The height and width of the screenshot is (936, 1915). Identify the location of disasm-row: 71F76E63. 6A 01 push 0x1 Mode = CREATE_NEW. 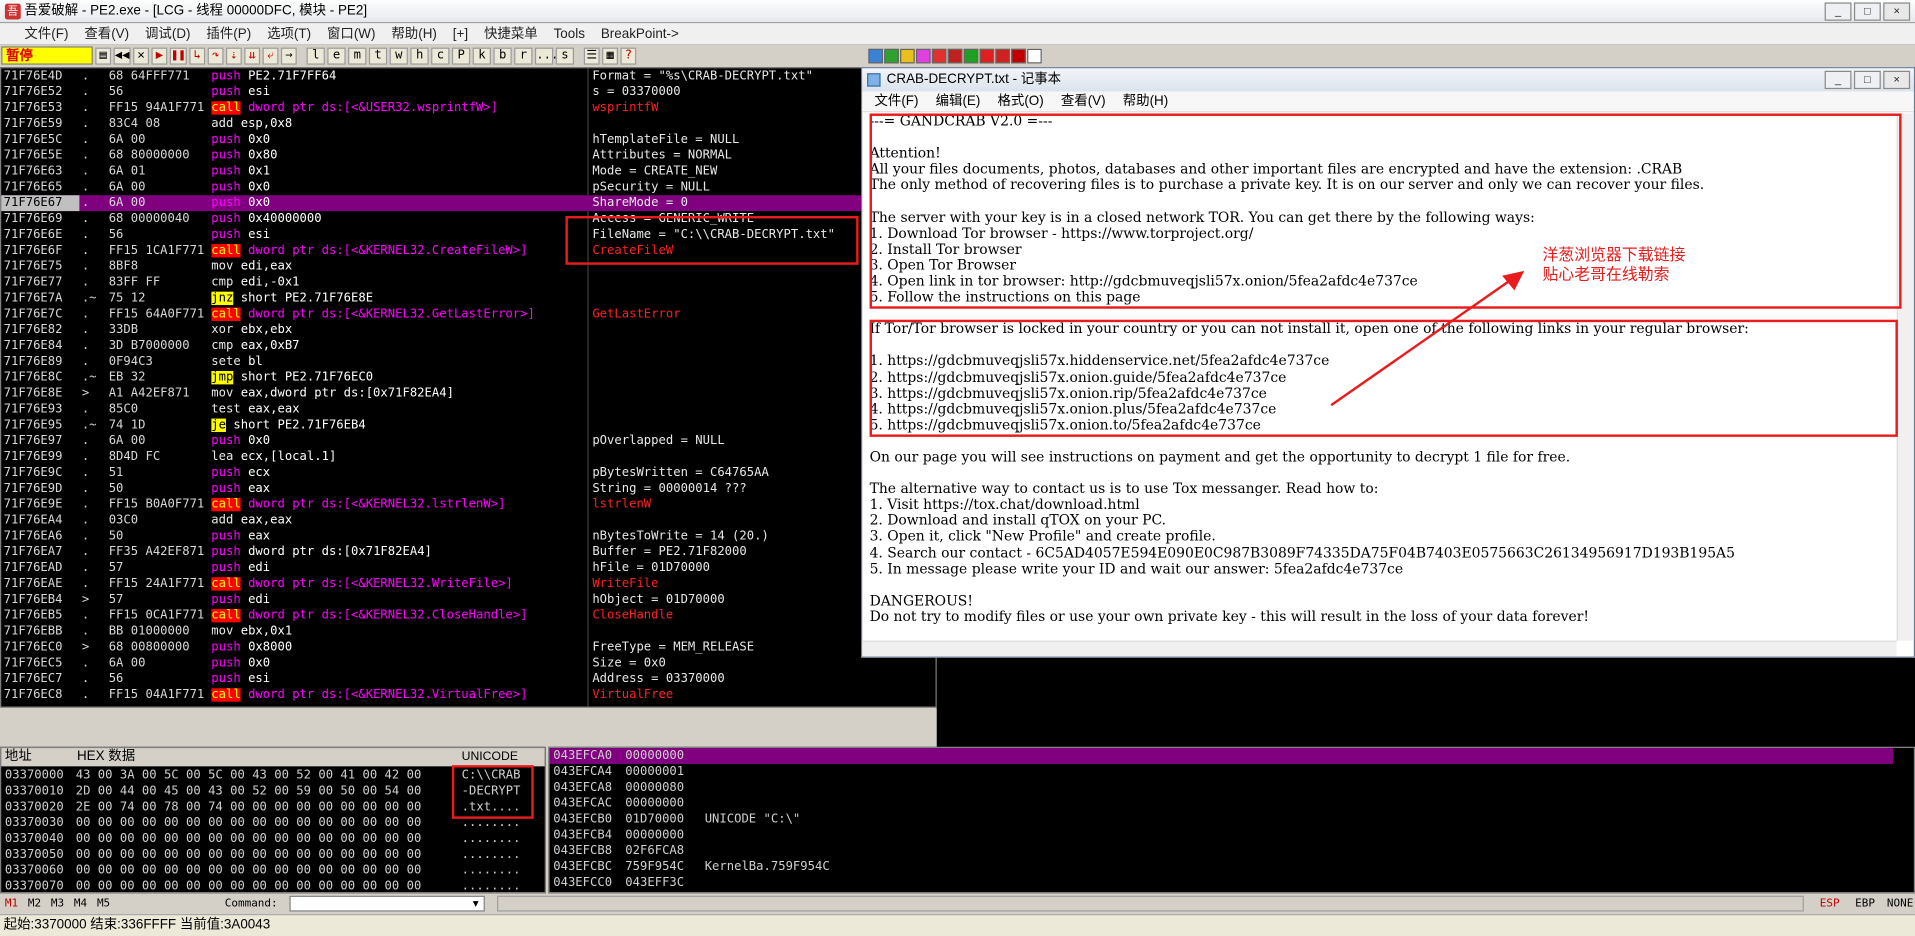
(468, 172).